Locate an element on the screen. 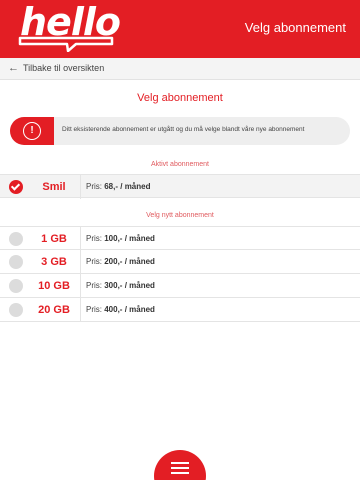  plan-name: 20 GB is located at coordinates (54, 310).